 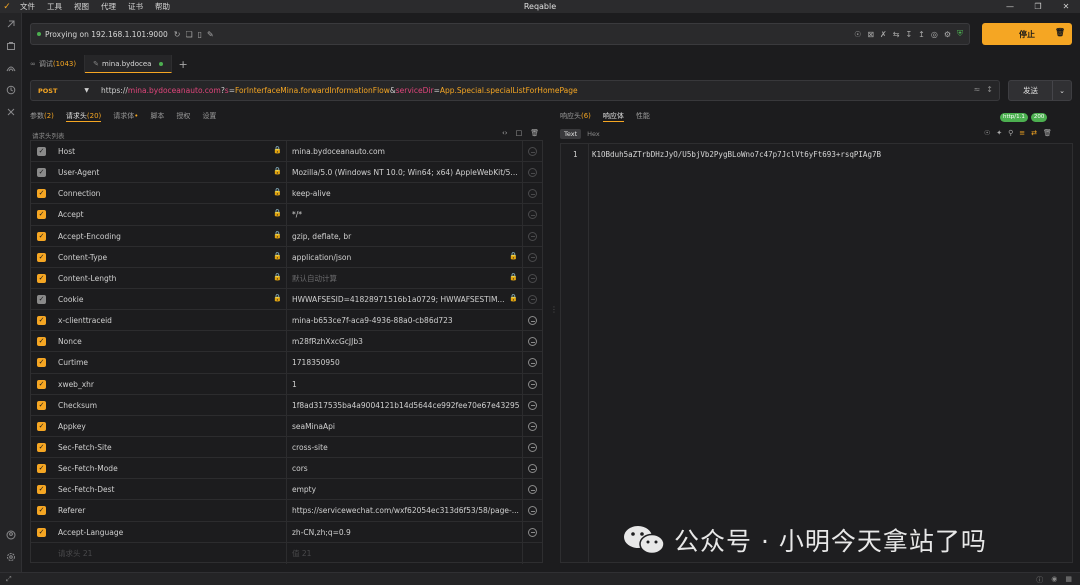 I want to click on header-value: 1, so click(x=406, y=384).